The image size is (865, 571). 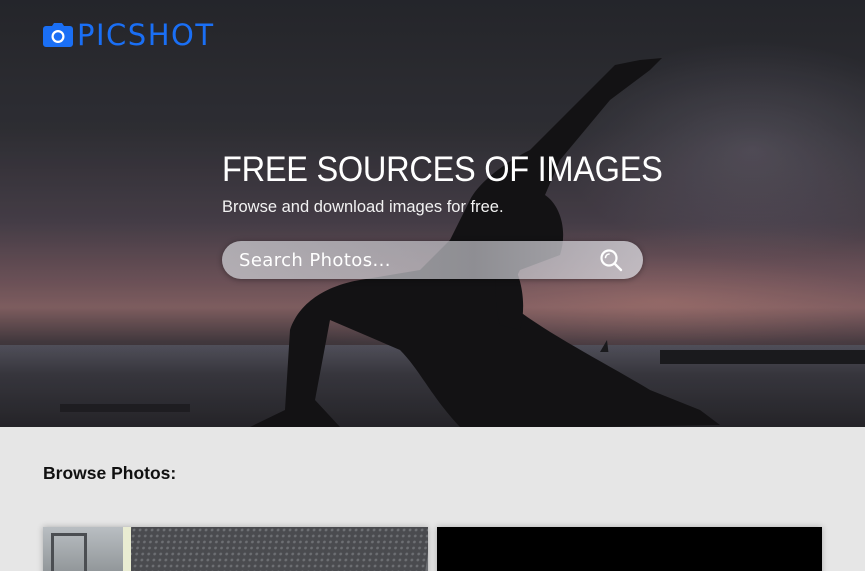 What do you see at coordinates (58, 35) in the screenshot?
I see `camera-icon` at bounding box center [58, 35].